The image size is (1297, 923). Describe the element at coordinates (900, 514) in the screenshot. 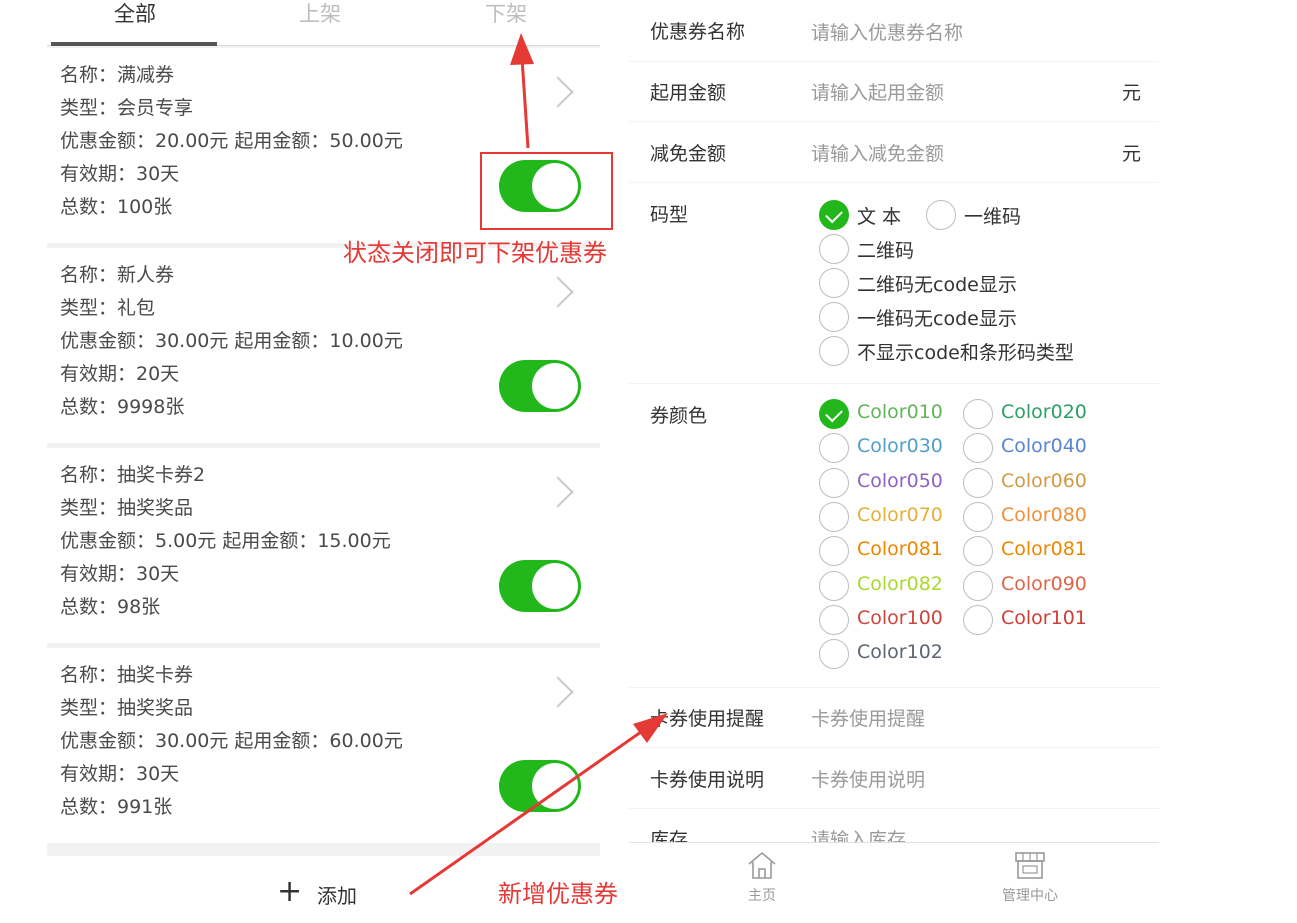

I see `color-option-label: Color070` at that location.